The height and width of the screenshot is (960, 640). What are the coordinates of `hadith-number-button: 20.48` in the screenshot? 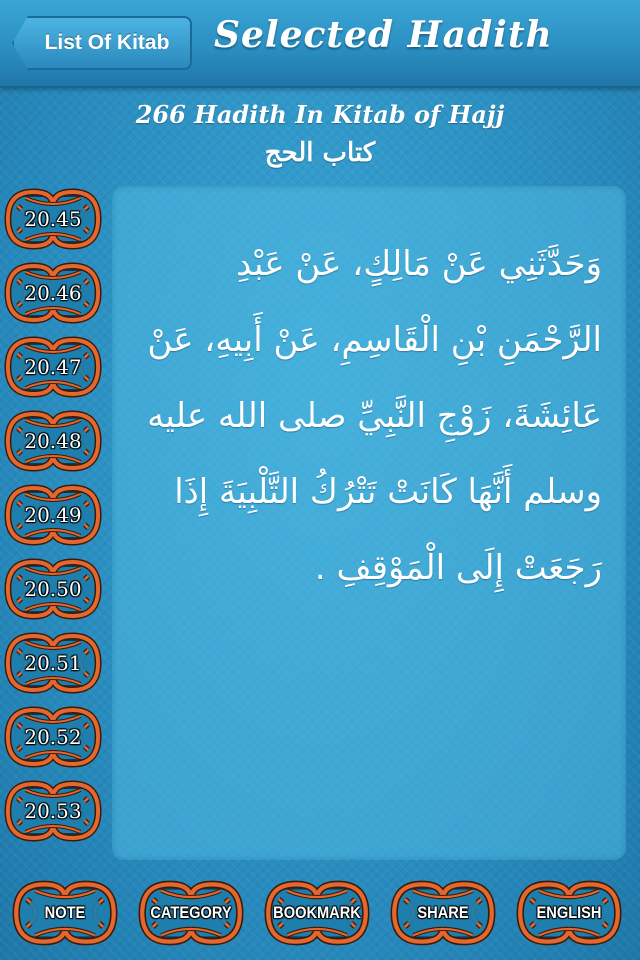 It's located at (53, 441).